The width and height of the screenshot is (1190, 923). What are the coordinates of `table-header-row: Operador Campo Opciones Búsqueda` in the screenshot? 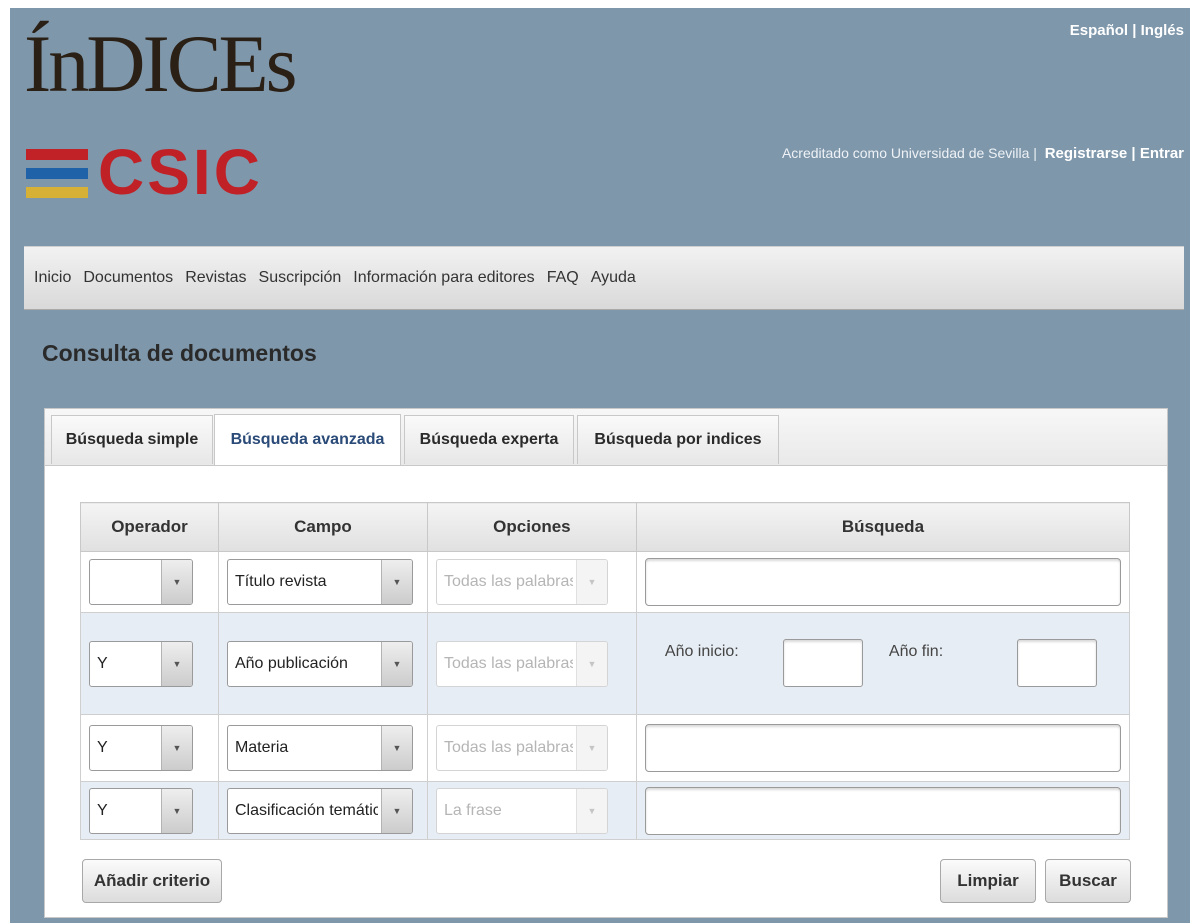 It's located at (605, 527).